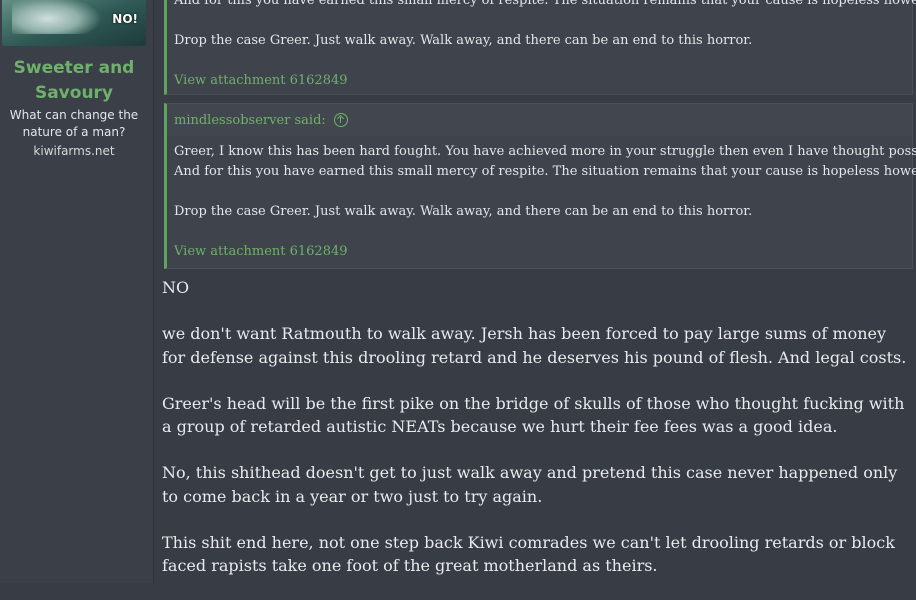  Describe the element at coordinates (340, 120) in the screenshot. I see `jump-to-quote-icon` at that location.